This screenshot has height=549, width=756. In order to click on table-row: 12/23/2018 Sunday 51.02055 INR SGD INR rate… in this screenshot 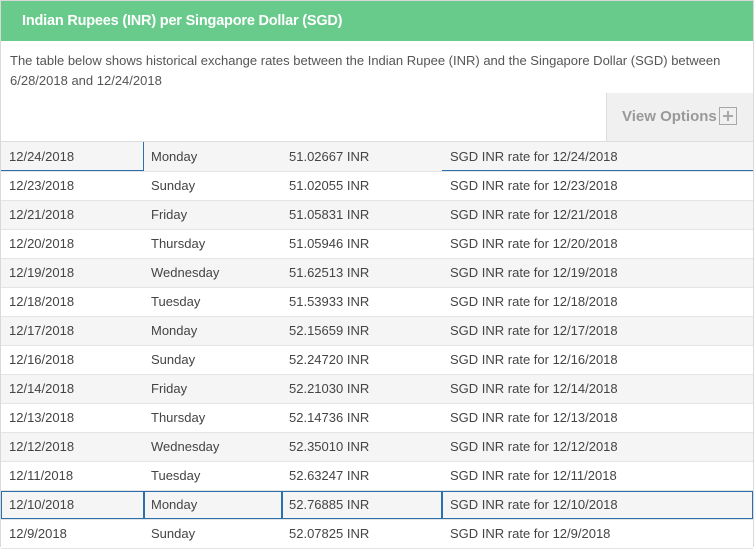, I will do `click(377, 186)`.